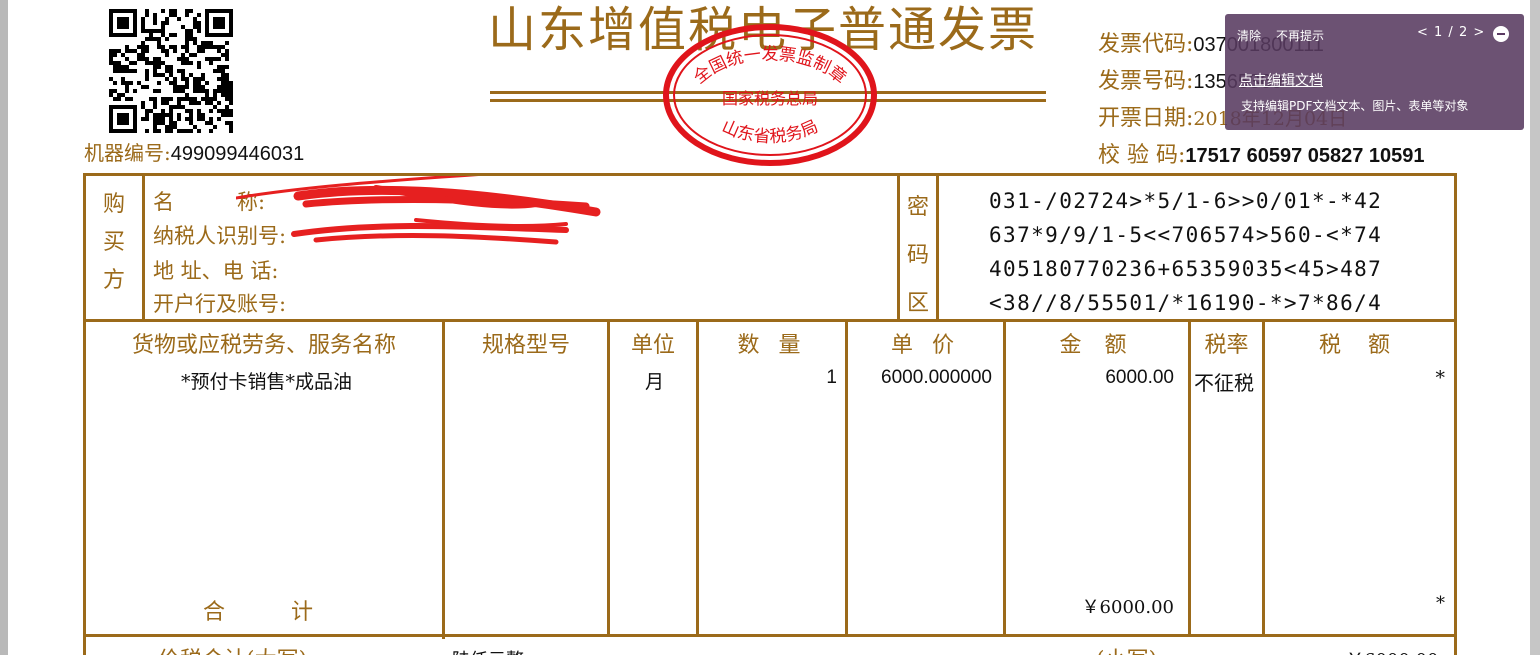  I want to click on col-header-qty: 数 量, so click(772, 345).